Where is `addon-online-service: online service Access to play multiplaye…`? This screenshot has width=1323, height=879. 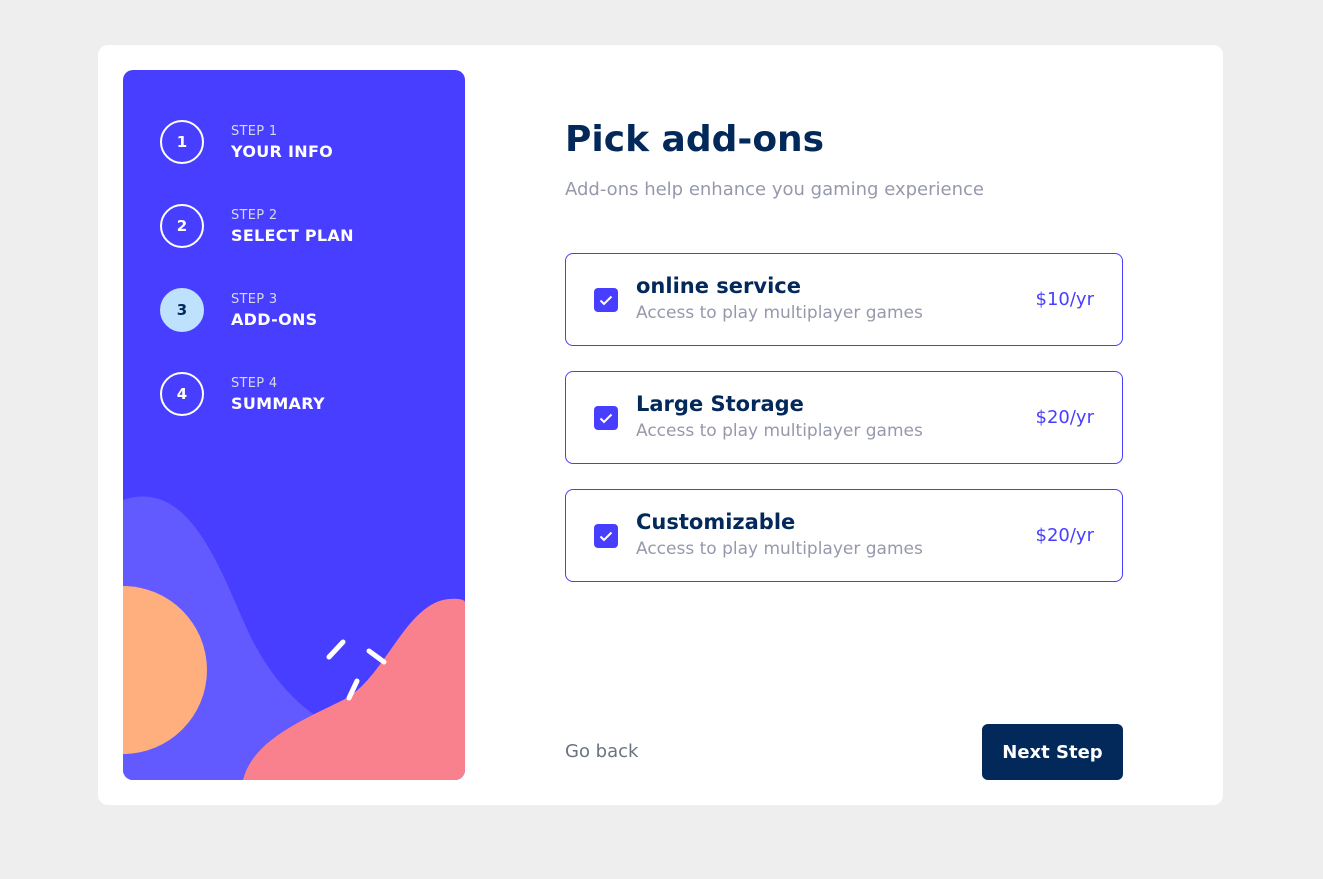 addon-online-service: online service Access to play multiplaye… is located at coordinates (844, 299).